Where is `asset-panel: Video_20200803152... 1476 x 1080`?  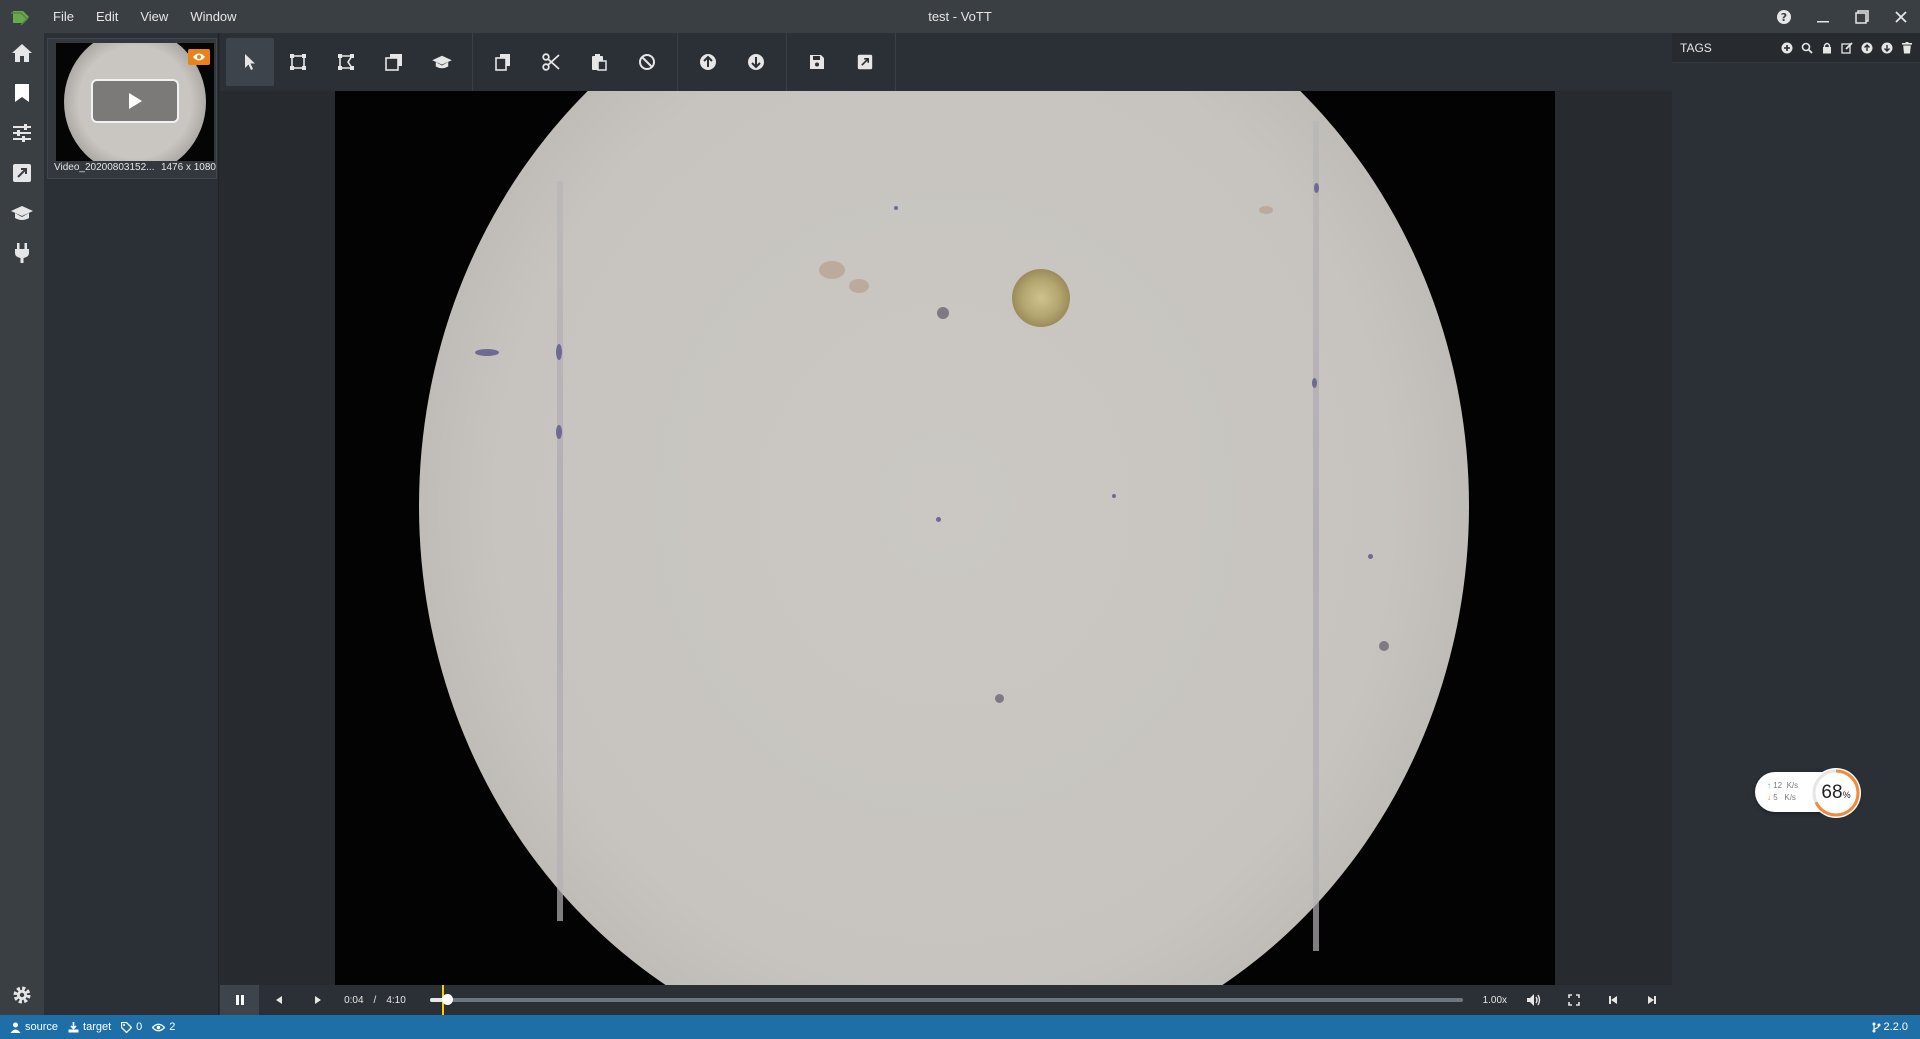
asset-panel: Video_20200803152... 1476 x 1080 is located at coordinates (131, 524).